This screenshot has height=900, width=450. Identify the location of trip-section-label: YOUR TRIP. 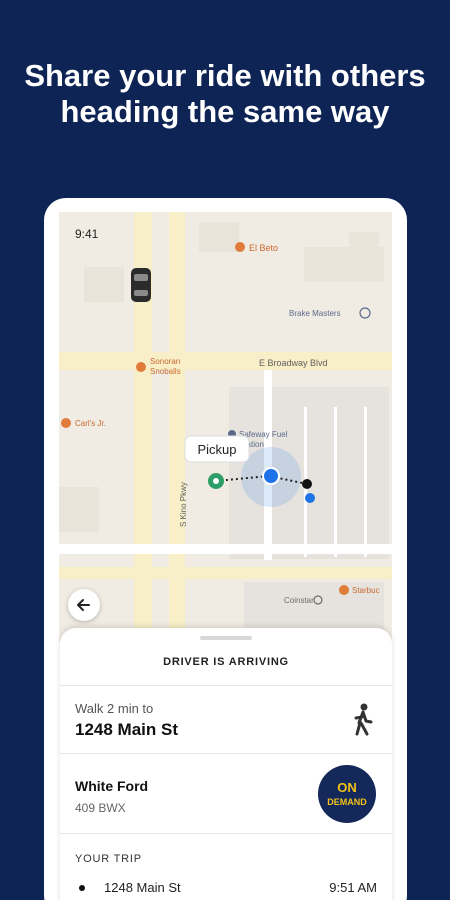
(108, 859).